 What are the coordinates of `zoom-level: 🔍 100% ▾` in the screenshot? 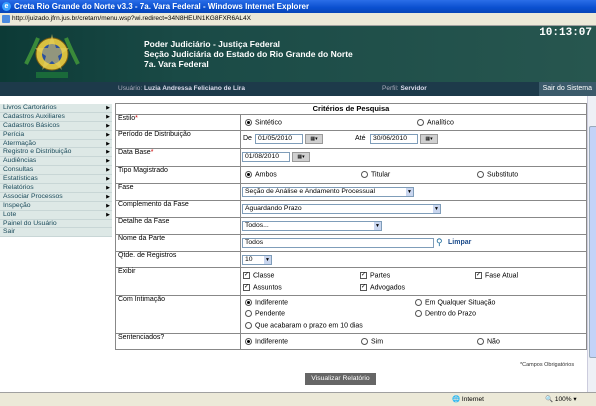 It's located at (561, 399).